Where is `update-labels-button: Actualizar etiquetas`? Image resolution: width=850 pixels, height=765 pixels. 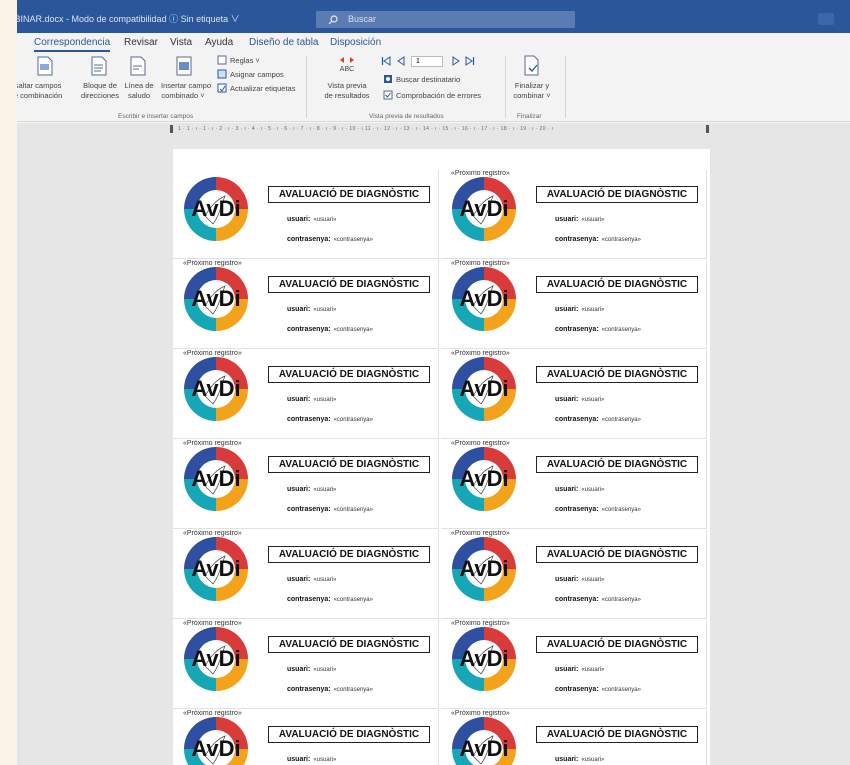 update-labels-button: Actualizar etiquetas is located at coordinates (262, 88).